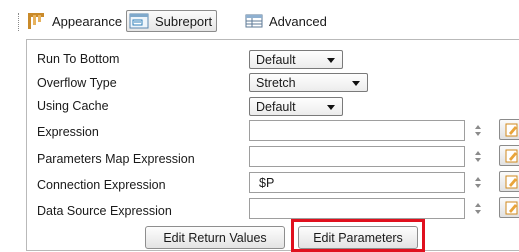  Describe the element at coordinates (477, 182) in the screenshot. I see `connection-expression-spinner` at that location.